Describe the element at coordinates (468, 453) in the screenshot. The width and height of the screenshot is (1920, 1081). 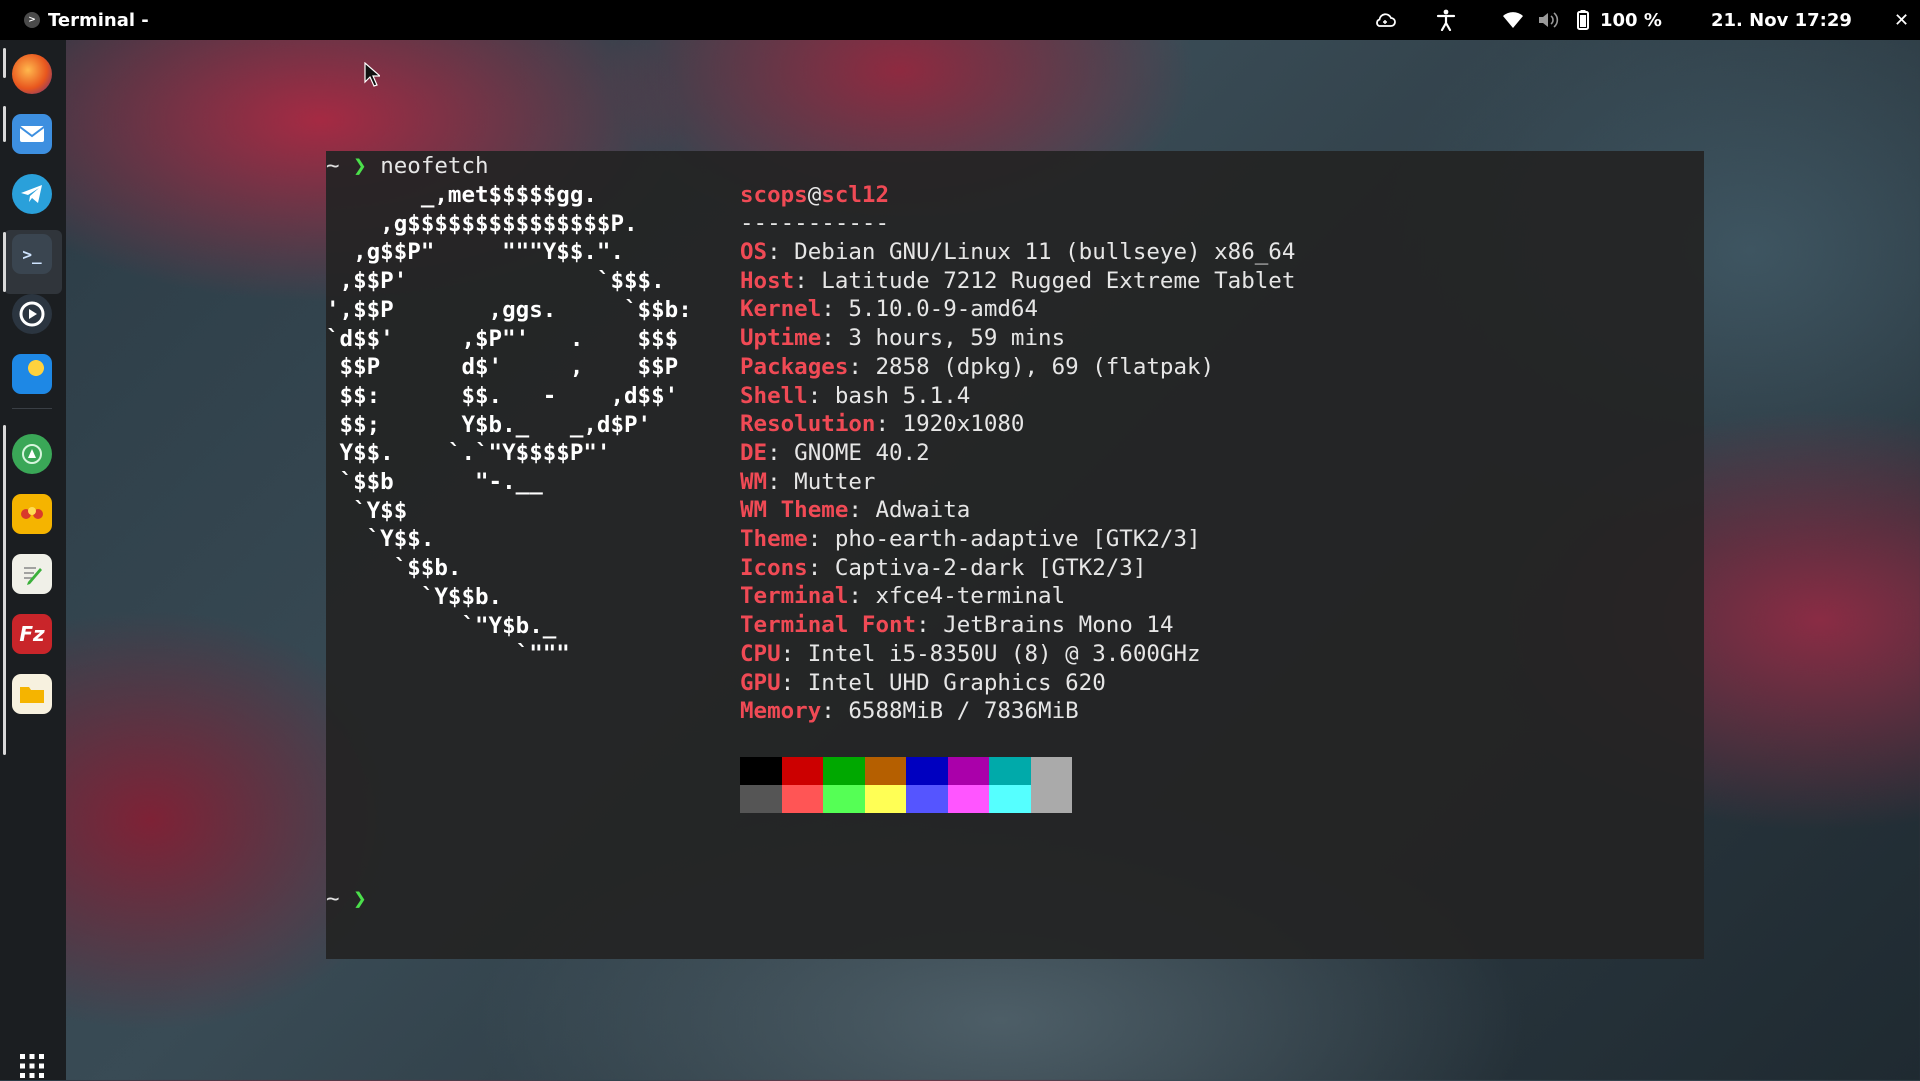
I see `ascii-logo-line: Y$$. `.`"Y$$$$P"'` at that location.